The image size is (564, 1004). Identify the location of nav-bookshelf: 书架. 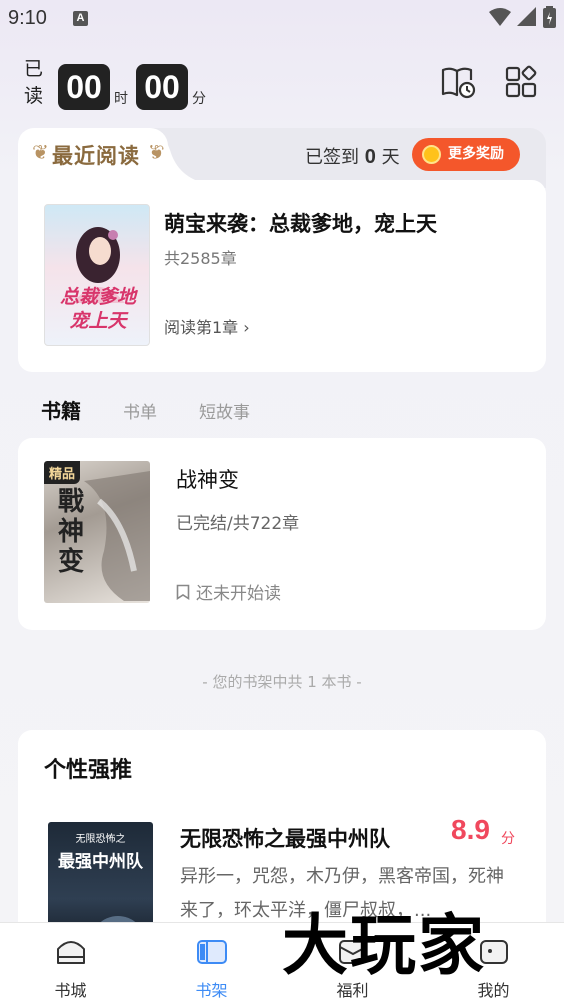
(211, 963).